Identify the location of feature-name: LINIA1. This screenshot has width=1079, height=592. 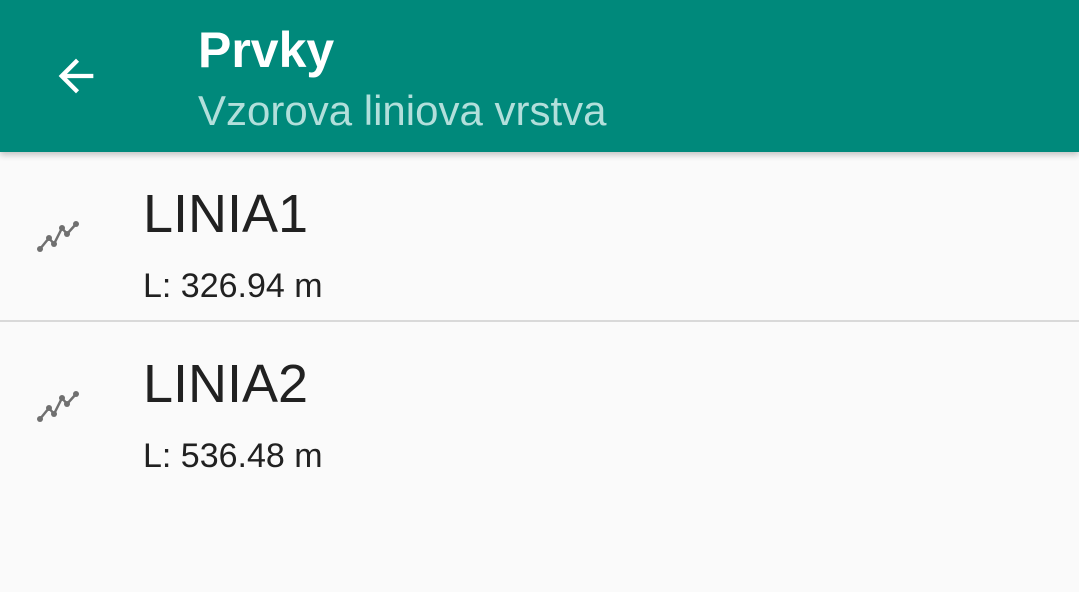
(226, 214).